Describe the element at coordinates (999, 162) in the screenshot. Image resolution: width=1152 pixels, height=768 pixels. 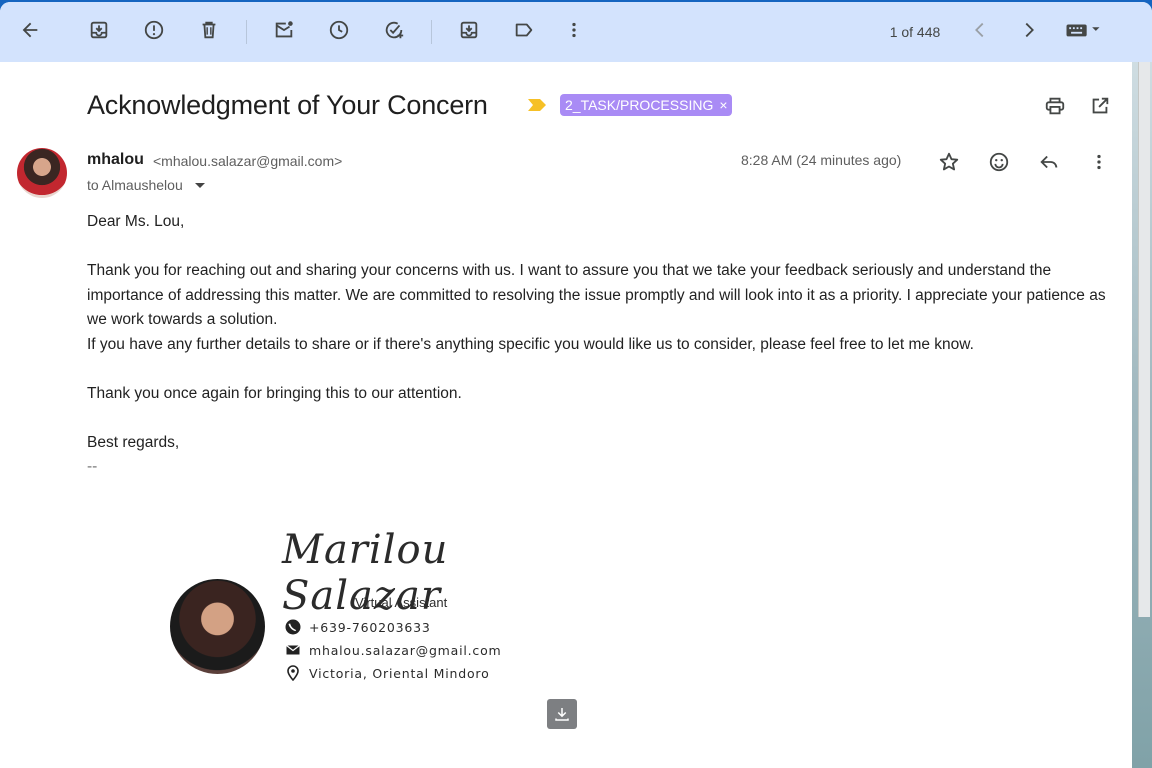
I see `emoji-react-icon` at that location.